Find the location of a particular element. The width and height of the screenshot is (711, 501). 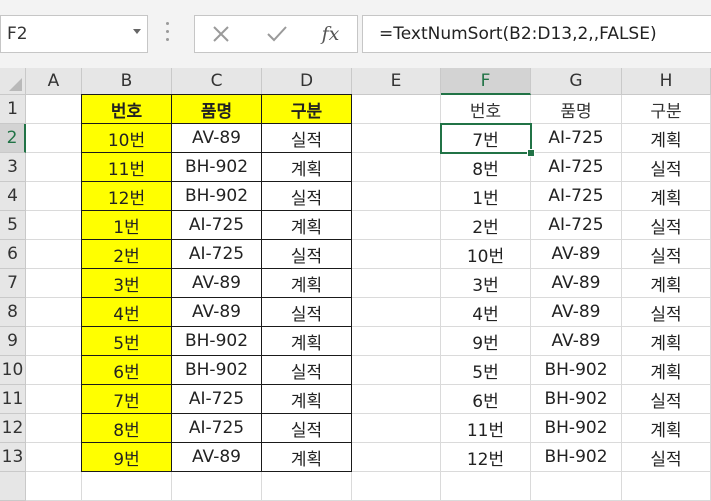

cell-d7: 계획 is located at coordinates (307, 283).